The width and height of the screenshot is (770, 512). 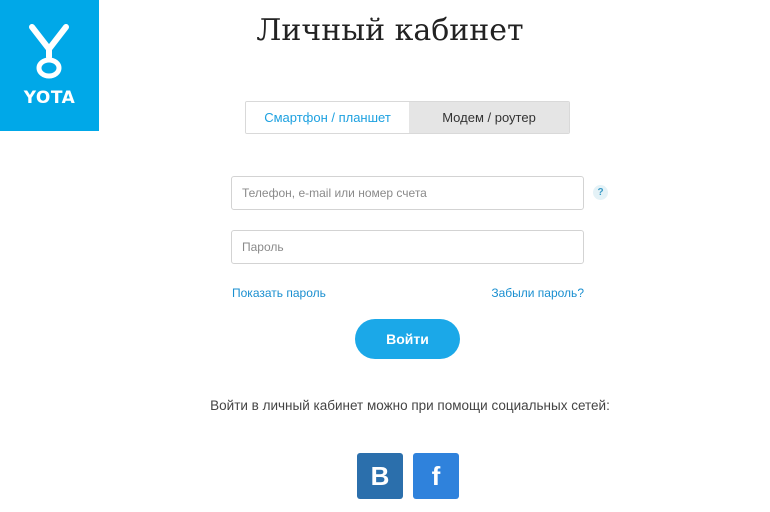 I want to click on login-button: Войти, so click(x=407, y=339).